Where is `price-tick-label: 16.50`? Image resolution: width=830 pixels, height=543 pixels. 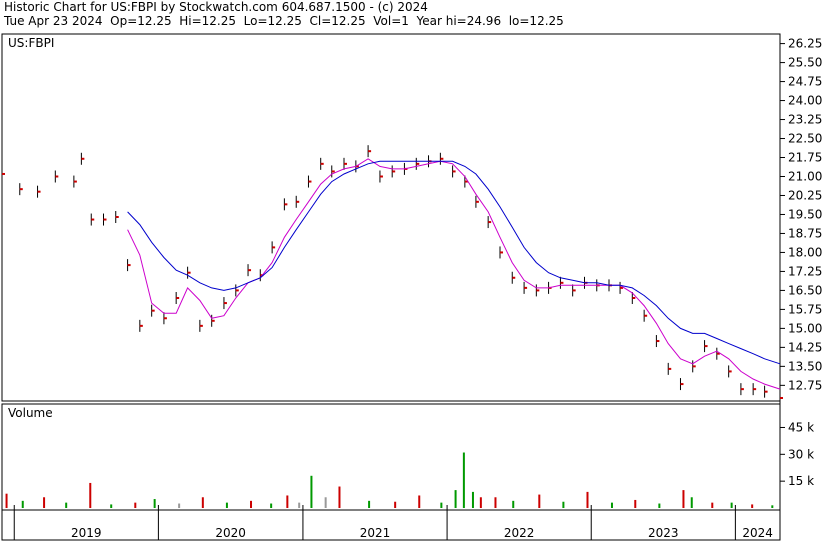
price-tick-label: 16.50 is located at coordinates (805, 290).